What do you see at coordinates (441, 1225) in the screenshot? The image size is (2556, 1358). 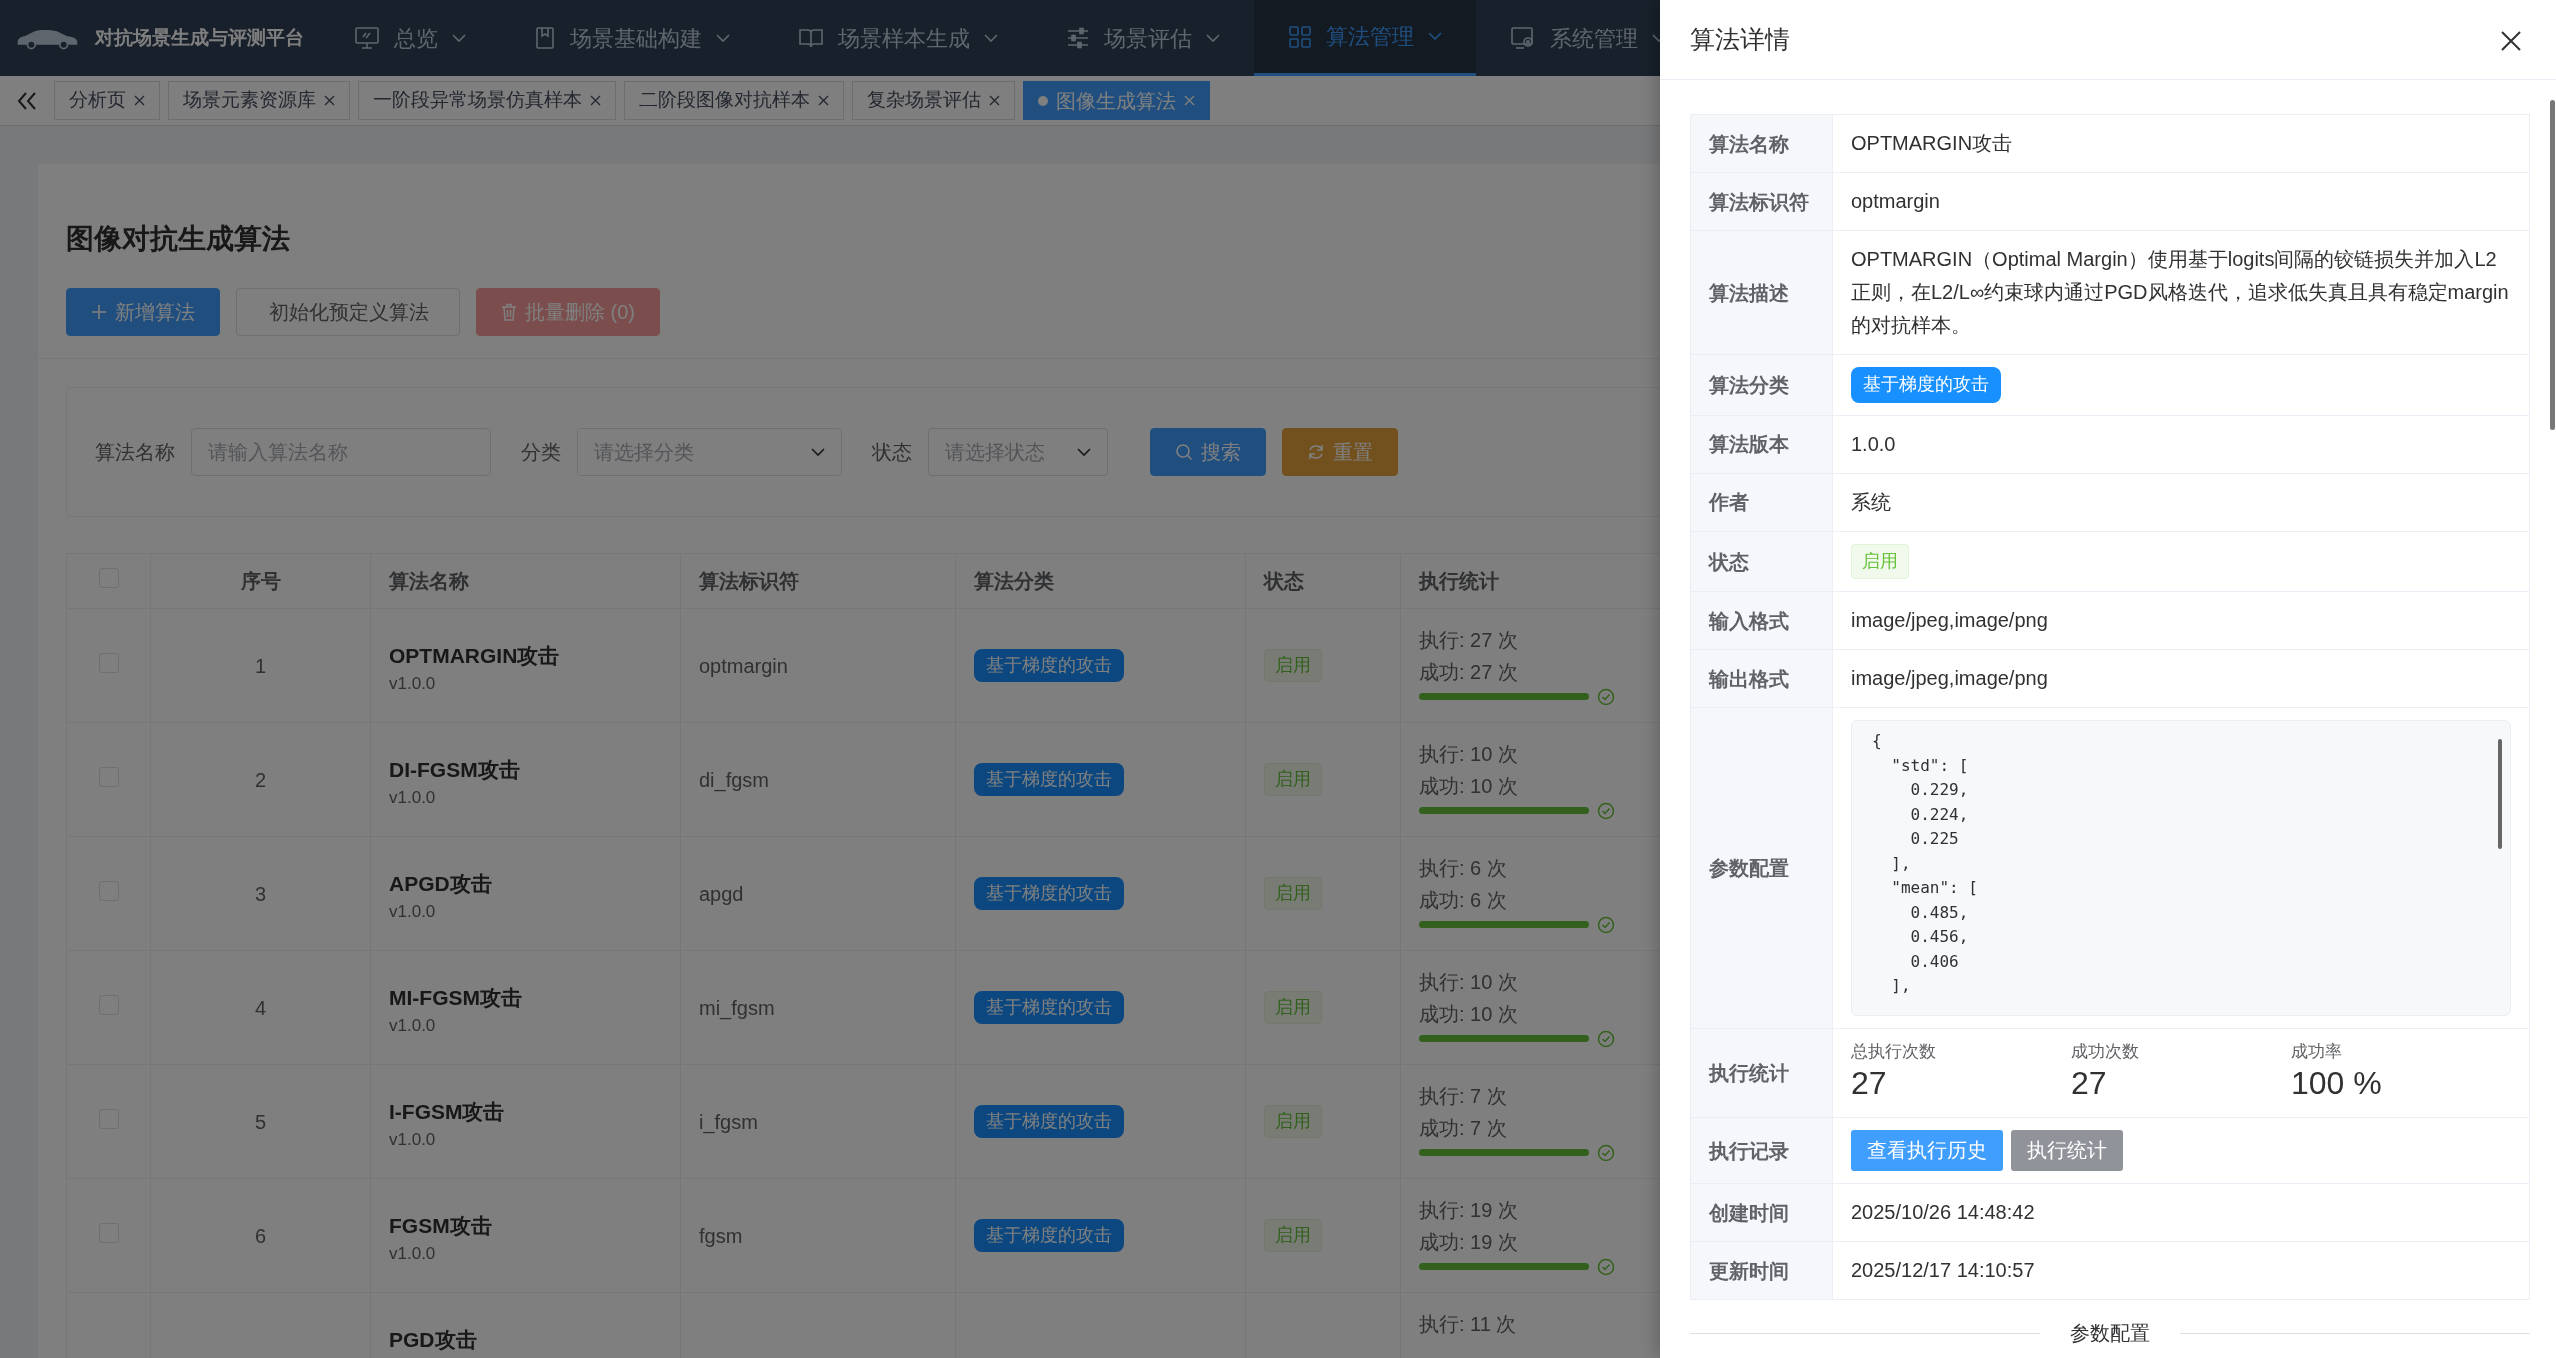 I see `algorithm-name: FGSM攻击` at bounding box center [441, 1225].